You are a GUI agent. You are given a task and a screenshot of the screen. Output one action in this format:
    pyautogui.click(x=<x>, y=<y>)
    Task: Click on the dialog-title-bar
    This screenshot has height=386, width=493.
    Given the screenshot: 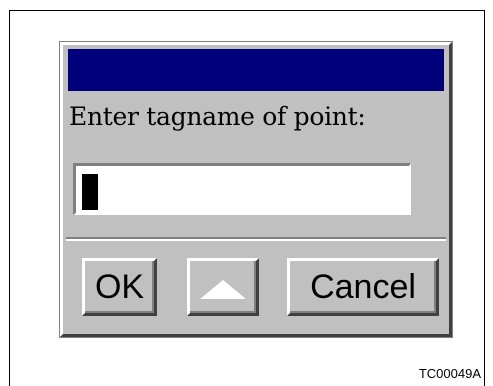 What is the action you would take?
    pyautogui.click(x=256, y=70)
    